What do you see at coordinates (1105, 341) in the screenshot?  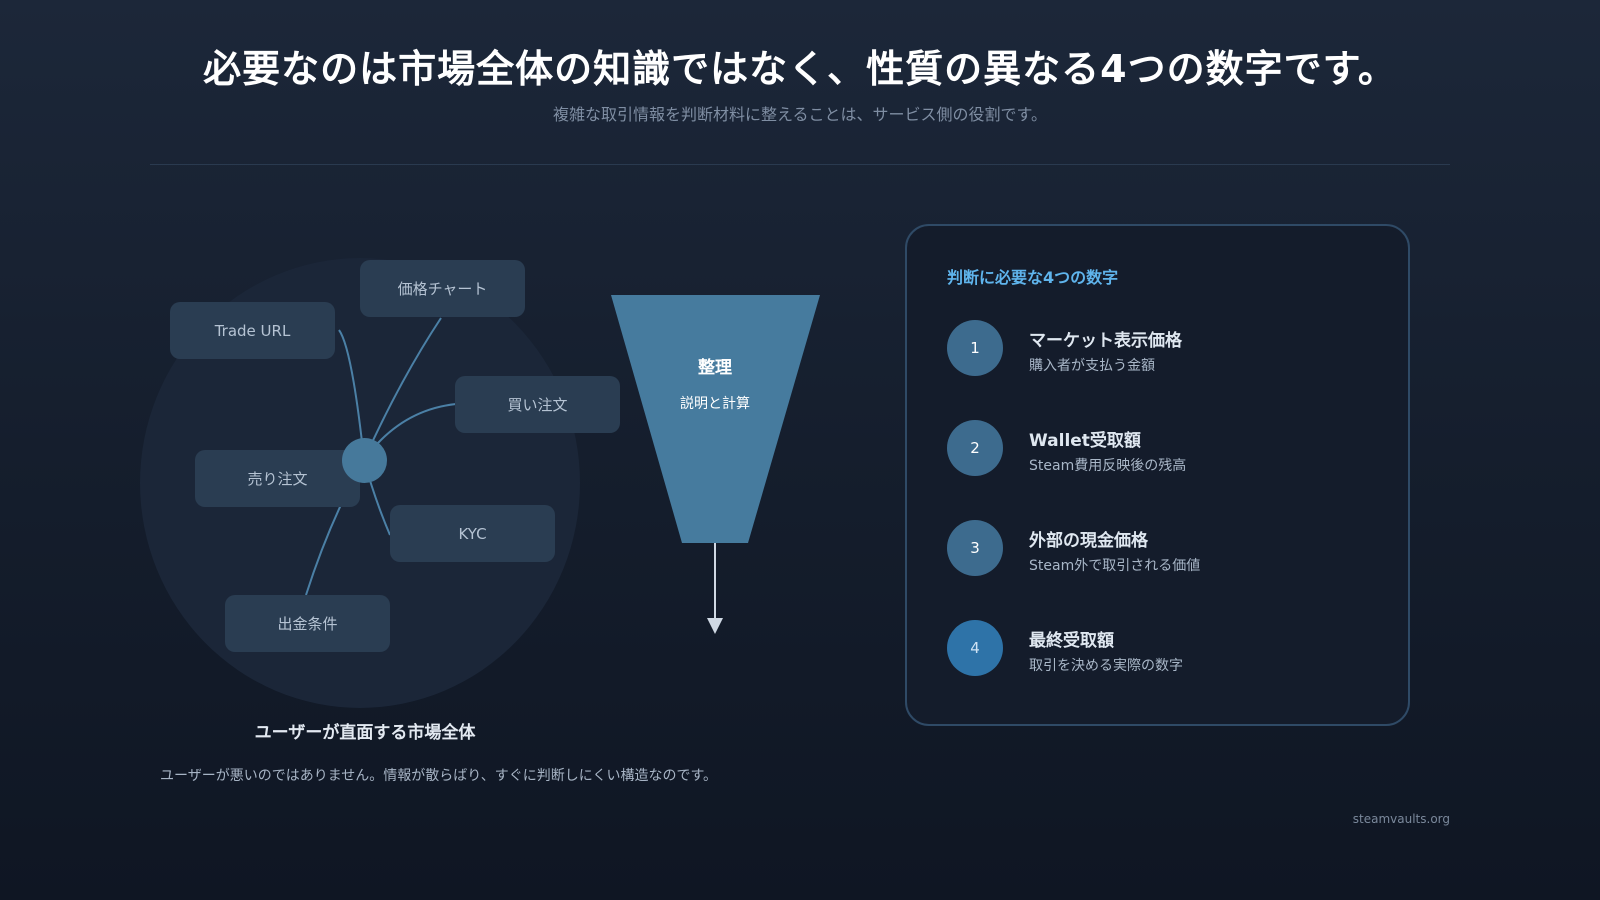 I see `metric-title: マーケット表示価格` at bounding box center [1105, 341].